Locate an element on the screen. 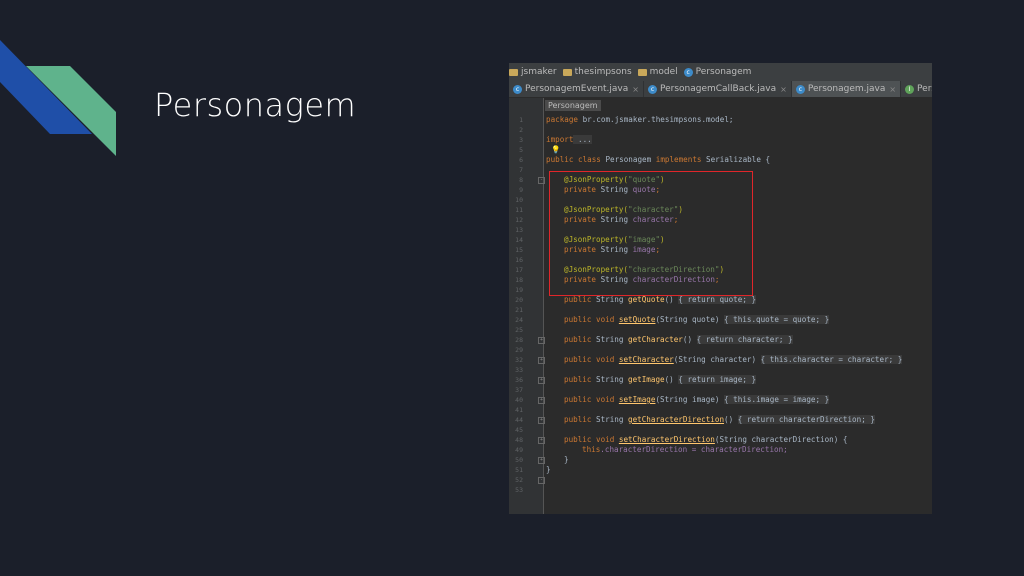 The image size is (1024, 576). code-token: { this.quote = quote; } is located at coordinates (777, 319).